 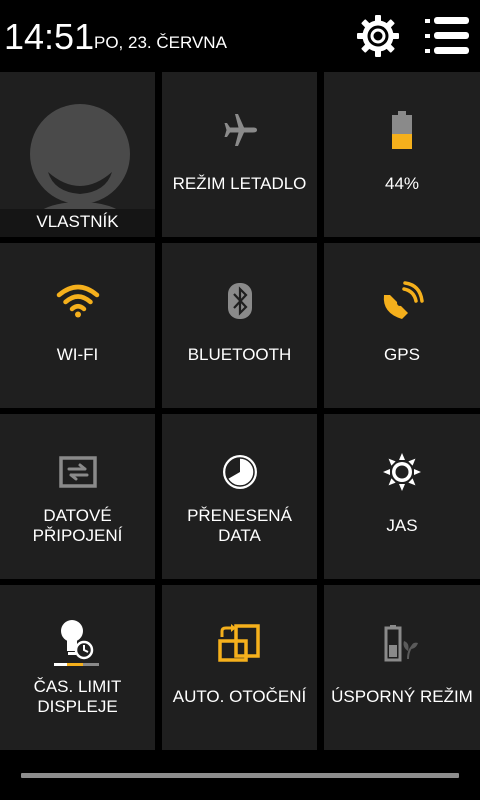 I want to click on screen-timeout-icon, so click(x=76, y=643).